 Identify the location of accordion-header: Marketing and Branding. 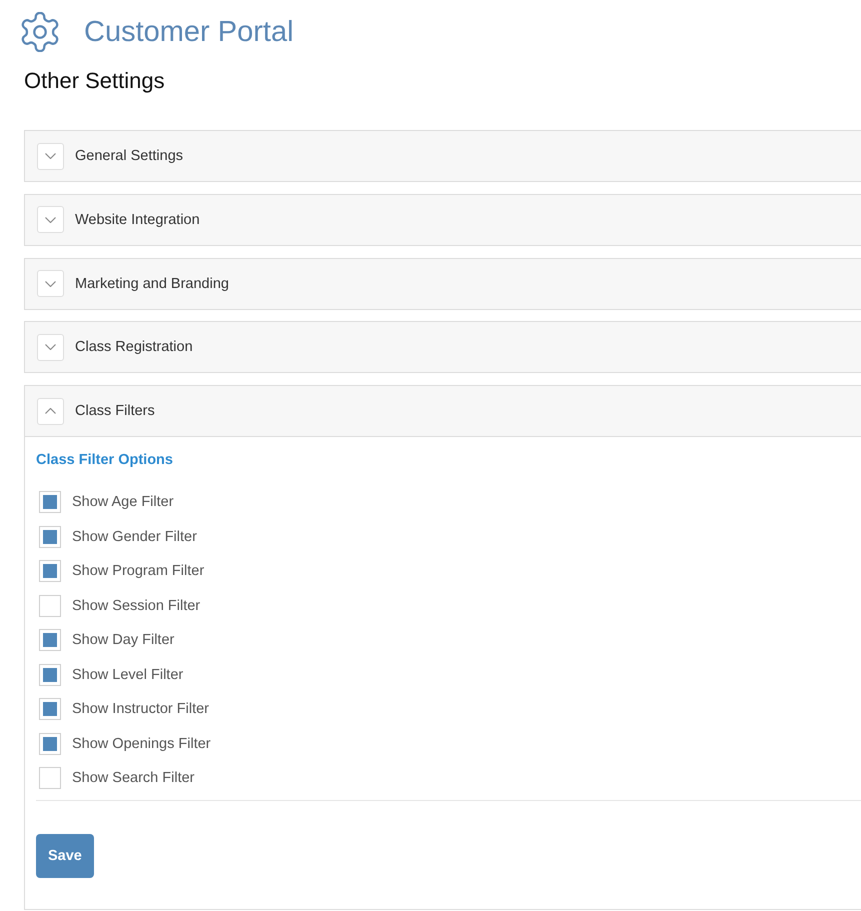
(443, 283).